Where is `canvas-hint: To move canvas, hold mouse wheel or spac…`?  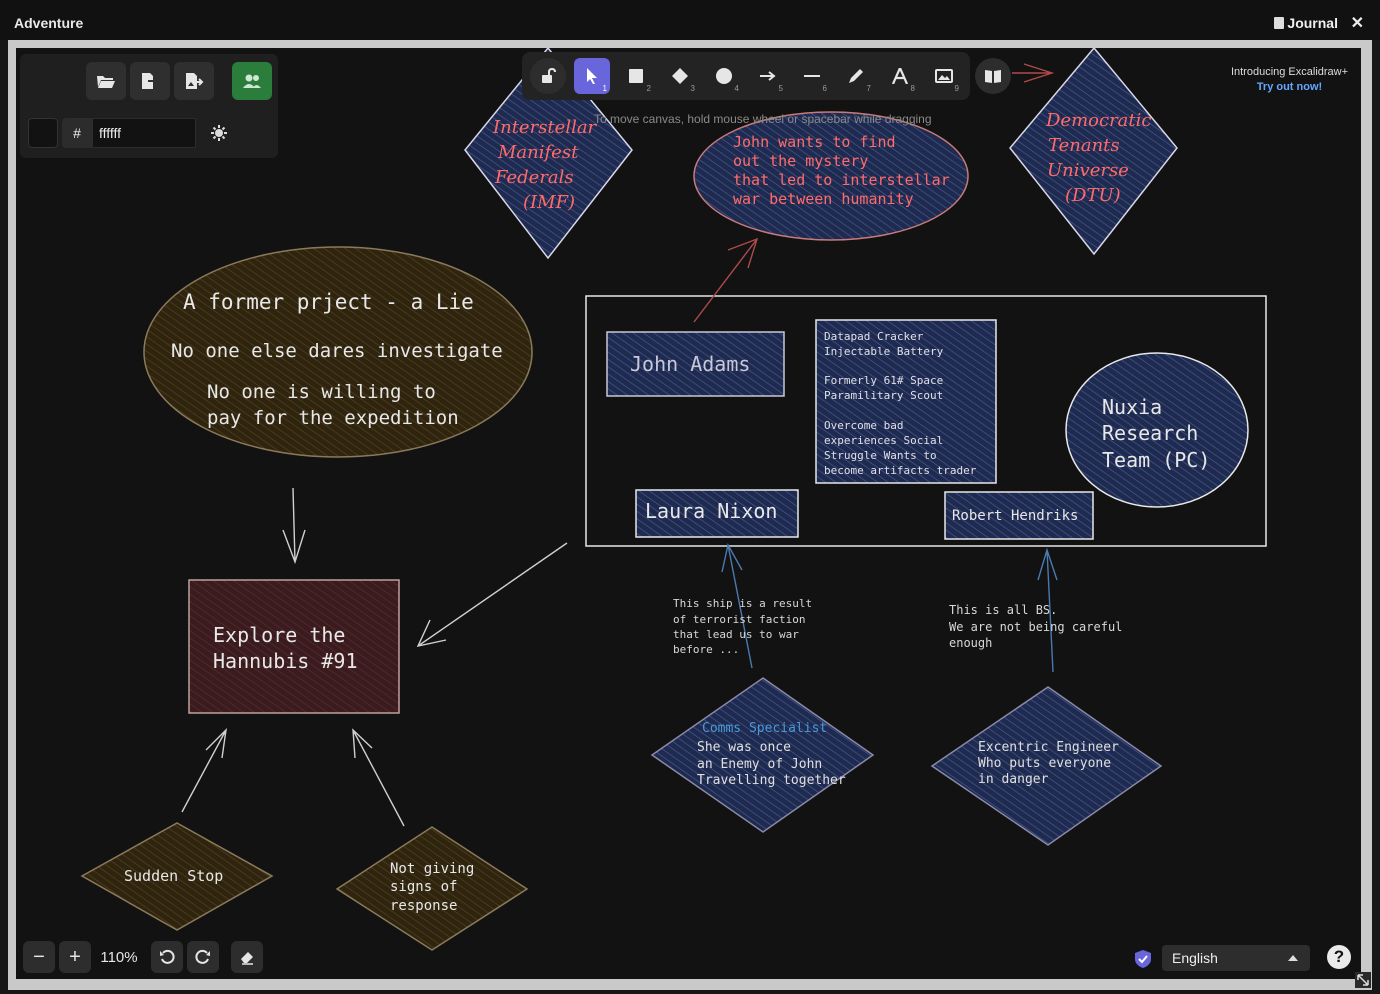 canvas-hint: To move canvas, hold mouse wheel or spac… is located at coordinates (763, 119).